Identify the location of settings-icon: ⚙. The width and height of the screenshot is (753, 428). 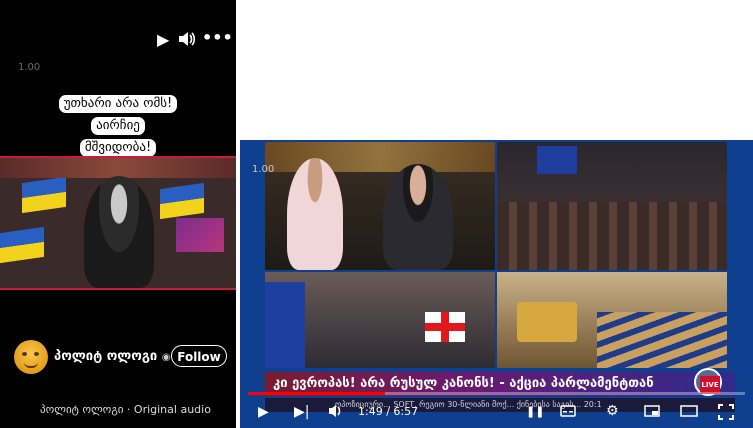
(612, 411).